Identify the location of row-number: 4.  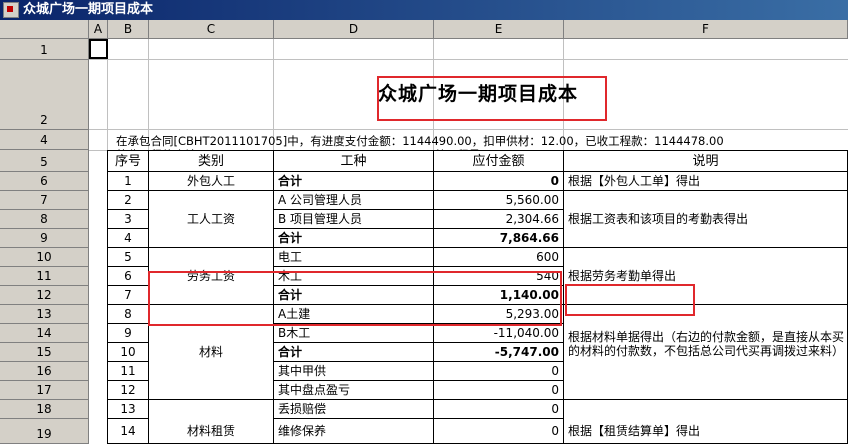
(44, 140).